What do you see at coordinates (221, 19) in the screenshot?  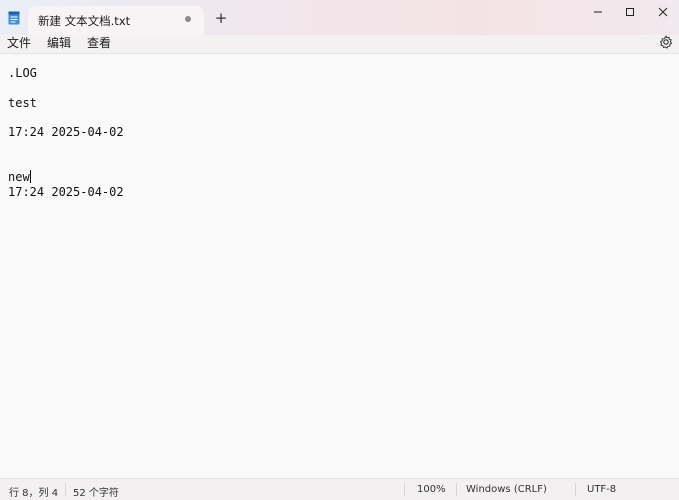 I see `new-tab-button: +` at bounding box center [221, 19].